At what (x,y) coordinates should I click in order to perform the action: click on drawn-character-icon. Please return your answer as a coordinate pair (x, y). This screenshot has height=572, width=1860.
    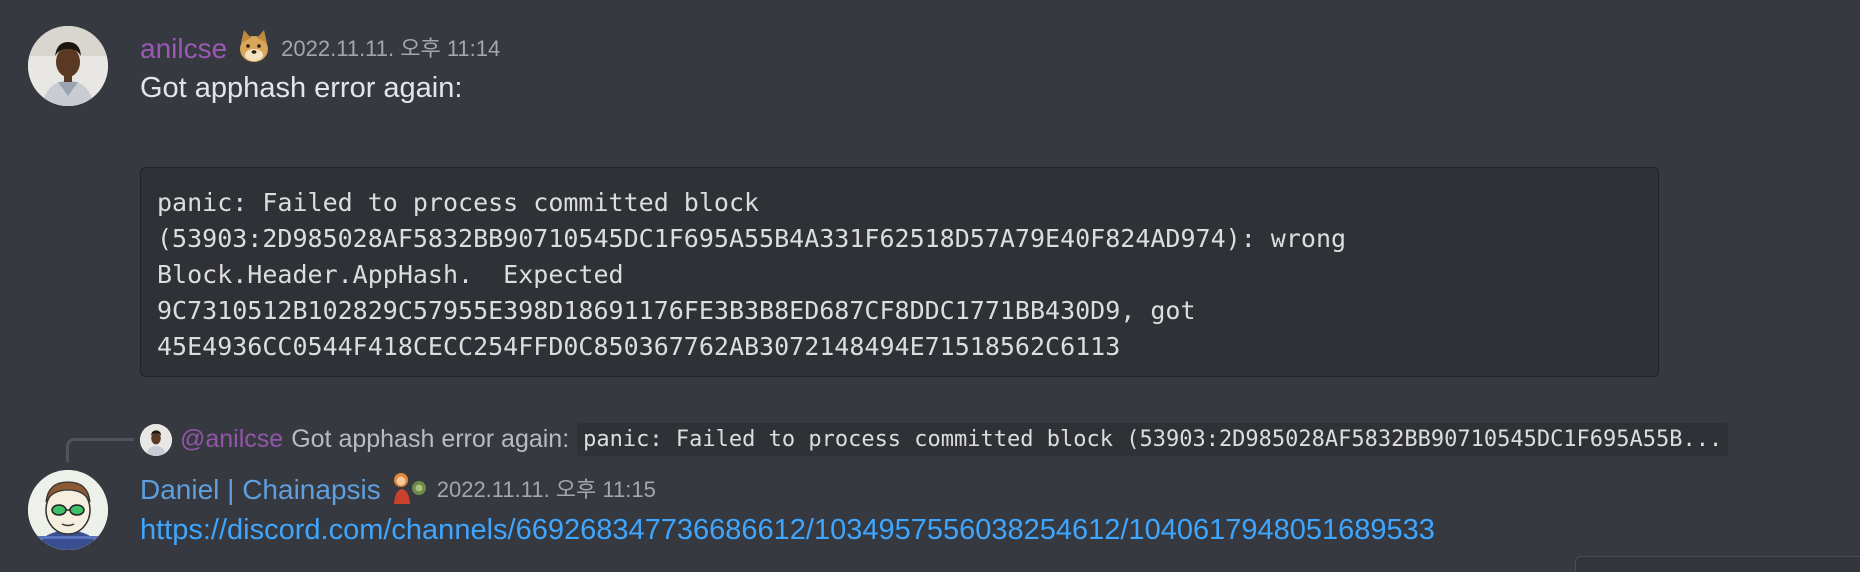
    Looking at the image, I should click on (68, 510).